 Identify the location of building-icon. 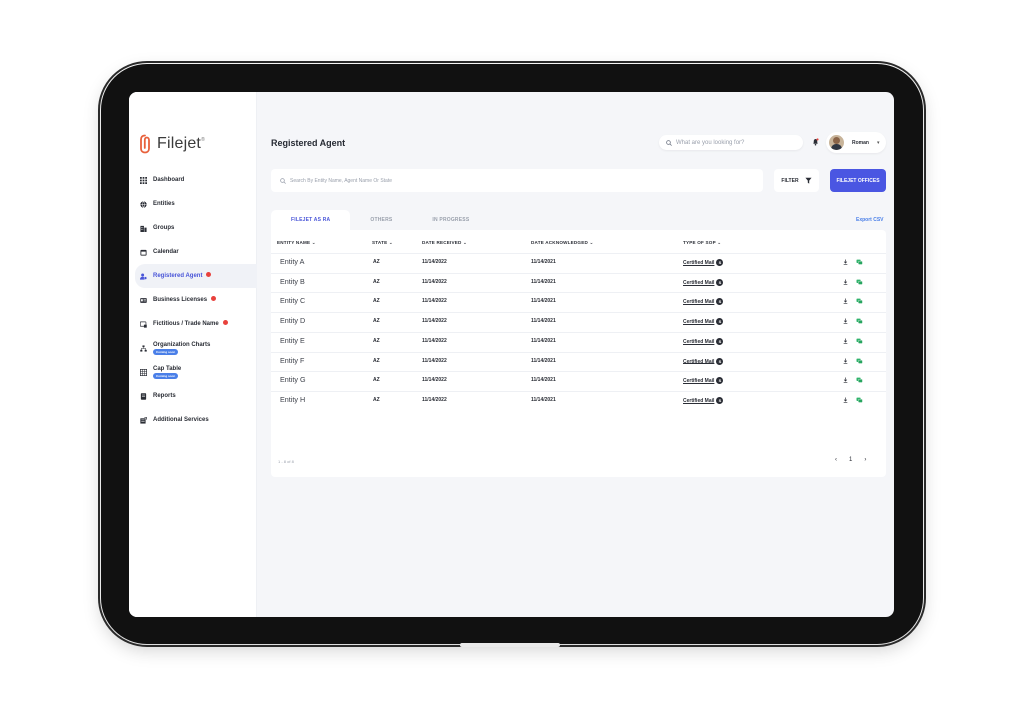
(143, 228).